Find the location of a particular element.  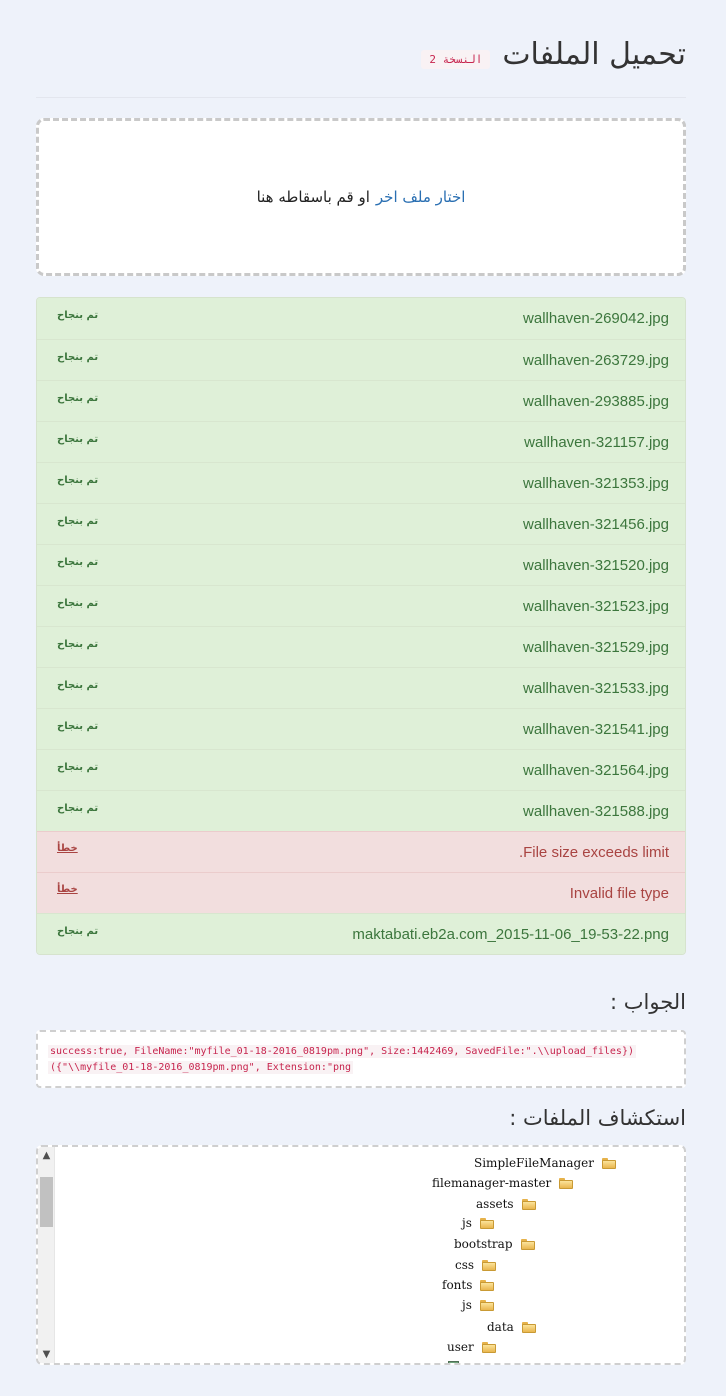

upload-file-name: wallhaven-321523.jpg is located at coordinates (596, 606).